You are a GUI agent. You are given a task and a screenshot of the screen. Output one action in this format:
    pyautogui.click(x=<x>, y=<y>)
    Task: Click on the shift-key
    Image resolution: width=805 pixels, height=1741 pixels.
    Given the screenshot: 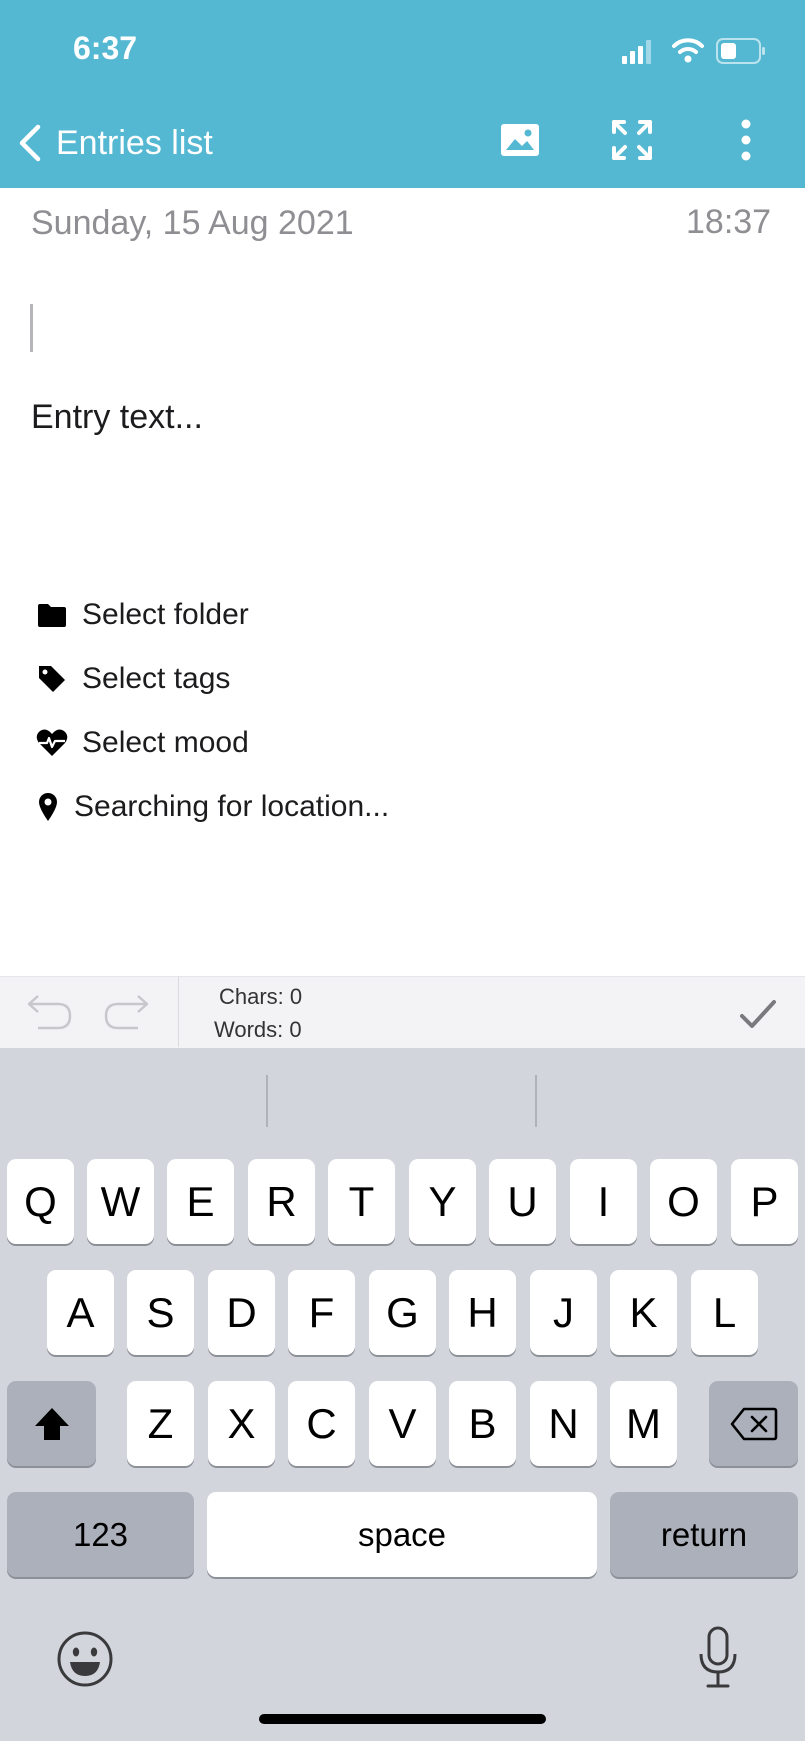 What is the action you would take?
    pyautogui.click(x=51, y=1423)
    